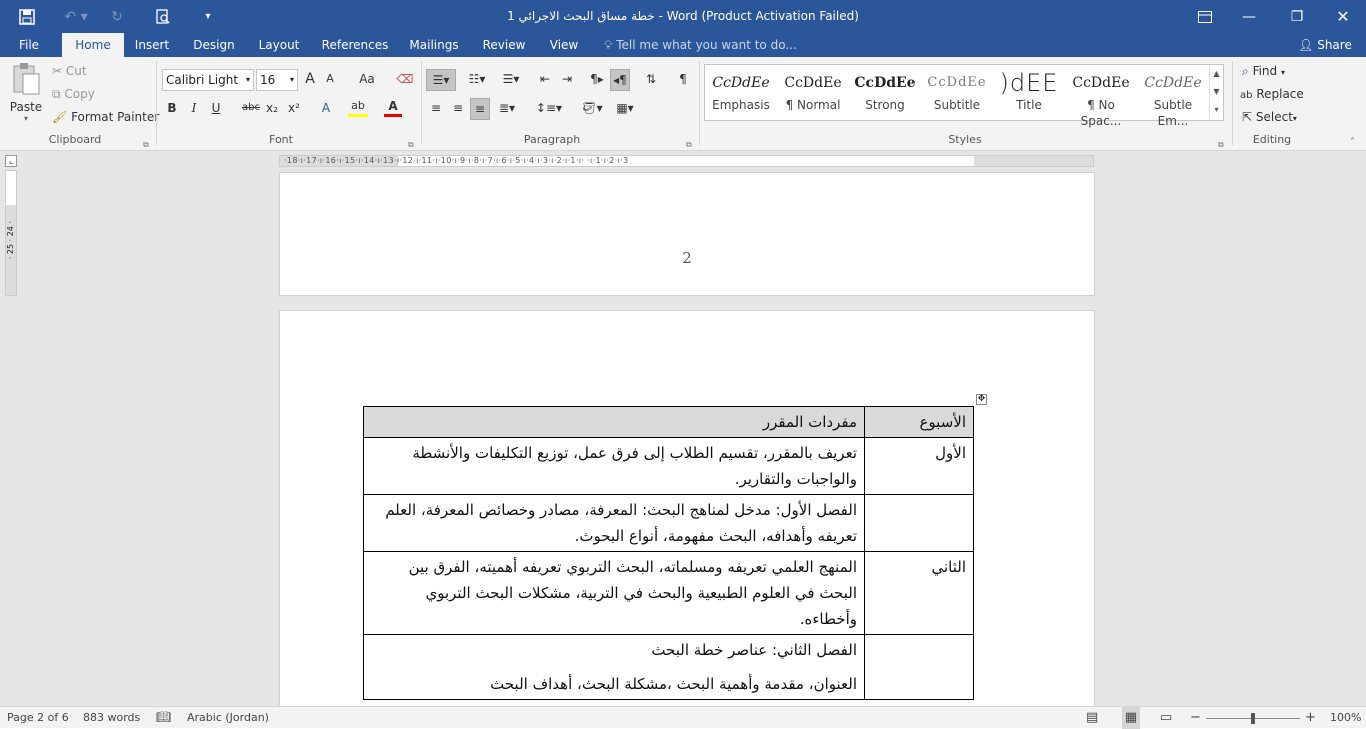 This screenshot has width=1366, height=729. I want to click on zoom-slider, so click(1253, 718).